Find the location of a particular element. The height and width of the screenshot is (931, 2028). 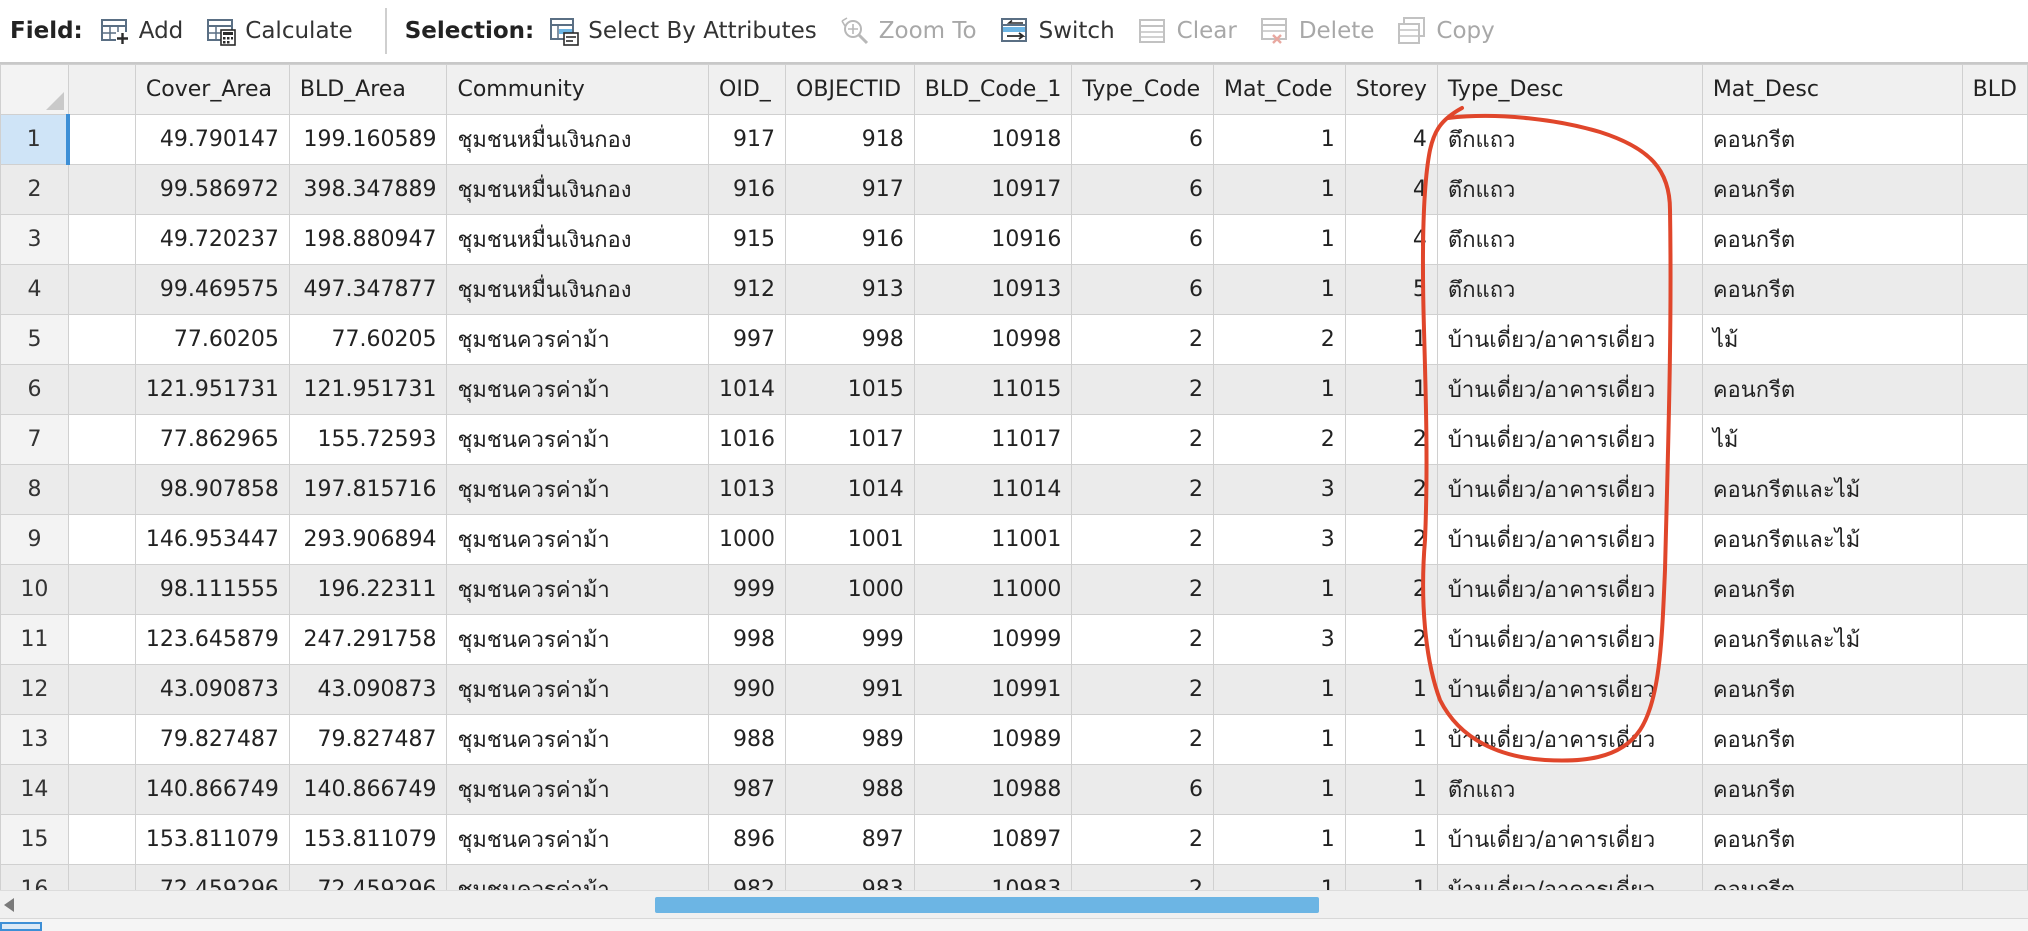

horizontal-scroll-thumb is located at coordinates (987, 905).